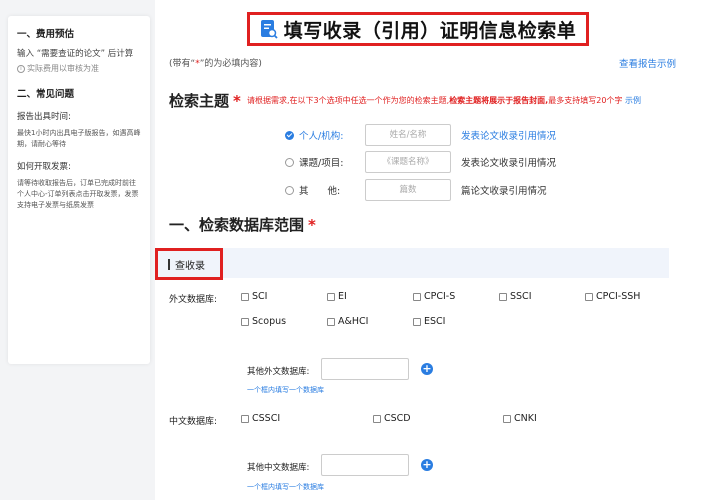 The image size is (716, 500). I want to click on tab-label: 查收录, so click(190, 266).